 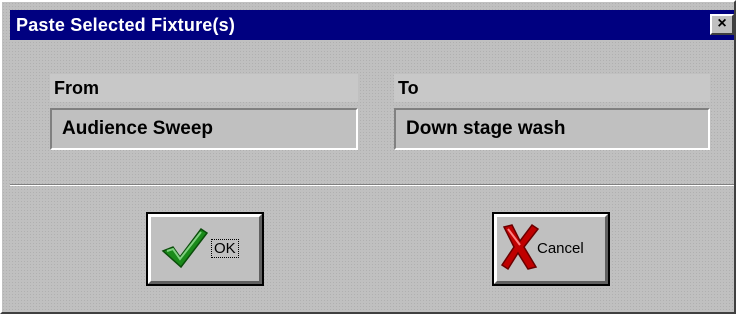 I want to click on from-field: Audience Sweep, so click(x=204, y=129).